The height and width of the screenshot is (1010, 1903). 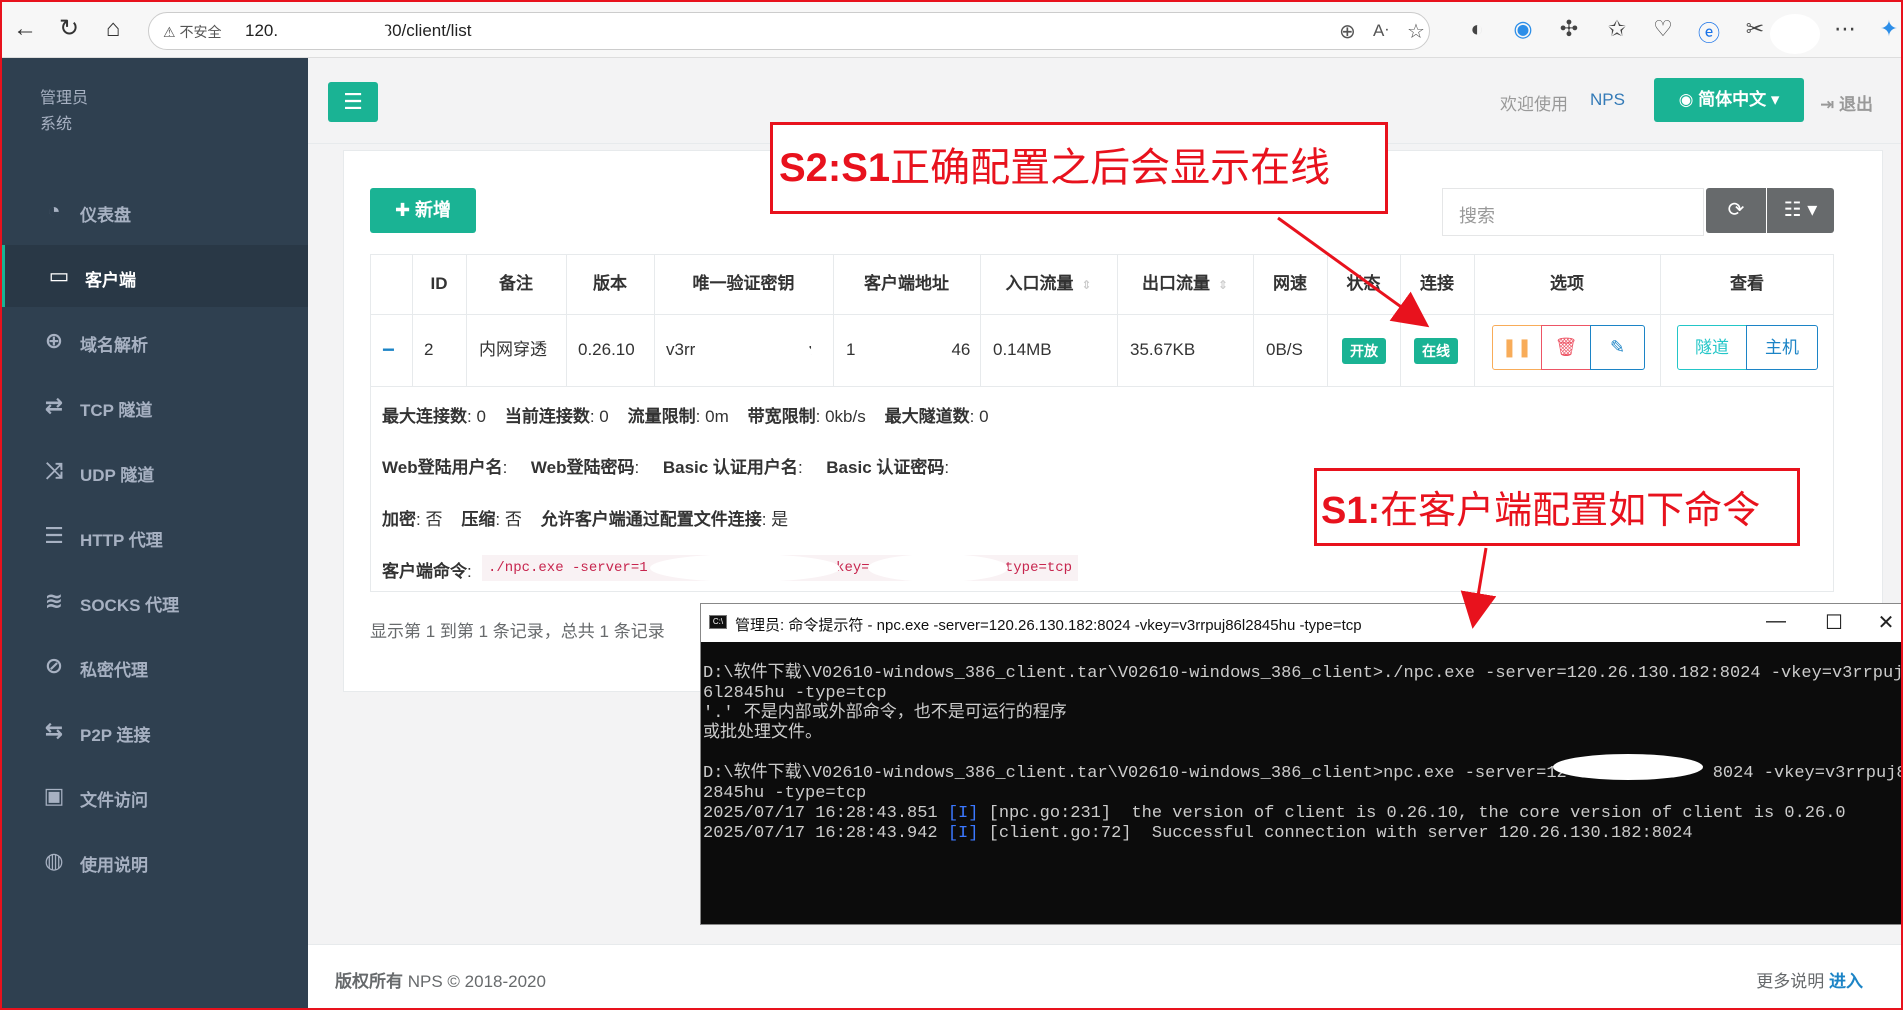 What do you see at coordinates (113, 29) in the screenshot?
I see `home-icon: ⌂` at bounding box center [113, 29].